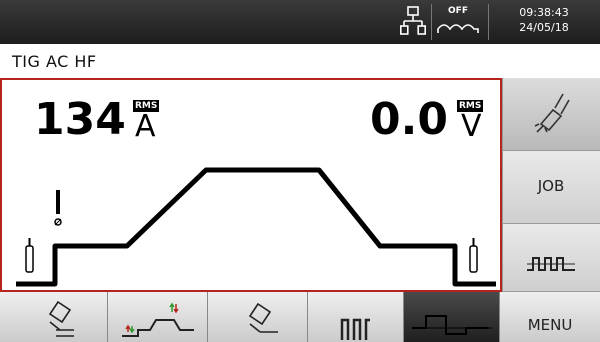  What do you see at coordinates (544, 27) in the screenshot?
I see `clock-date: 24/05/18` at bounding box center [544, 27].